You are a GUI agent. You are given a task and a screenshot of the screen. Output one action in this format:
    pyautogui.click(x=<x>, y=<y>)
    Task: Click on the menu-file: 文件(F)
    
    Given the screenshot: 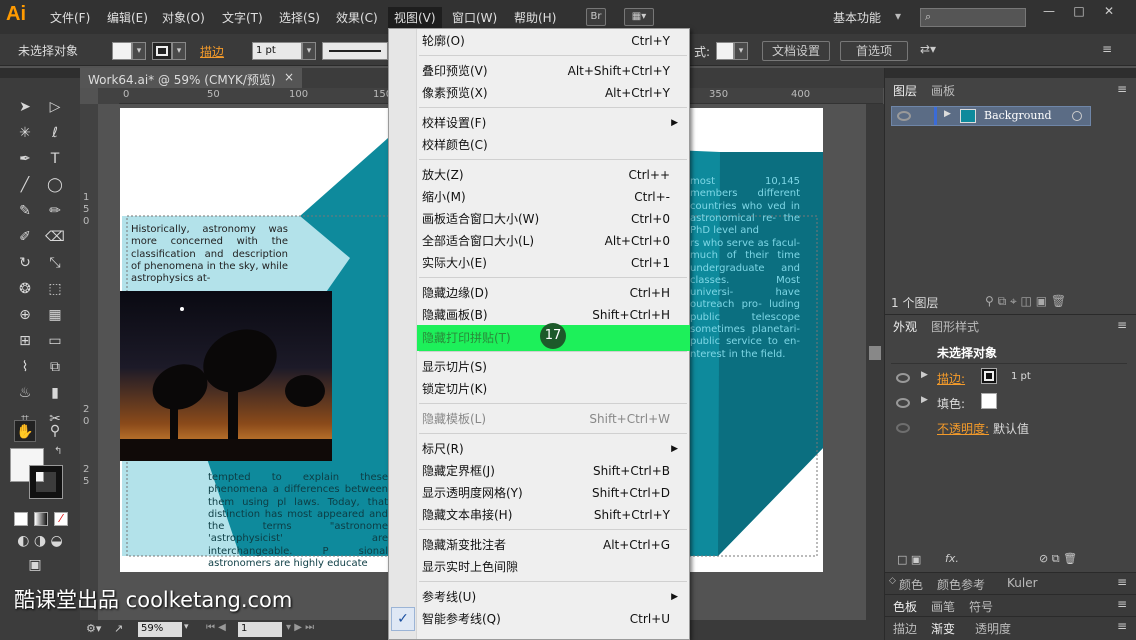 What is the action you would take?
    pyautogui.click(x=70, y=17)
    